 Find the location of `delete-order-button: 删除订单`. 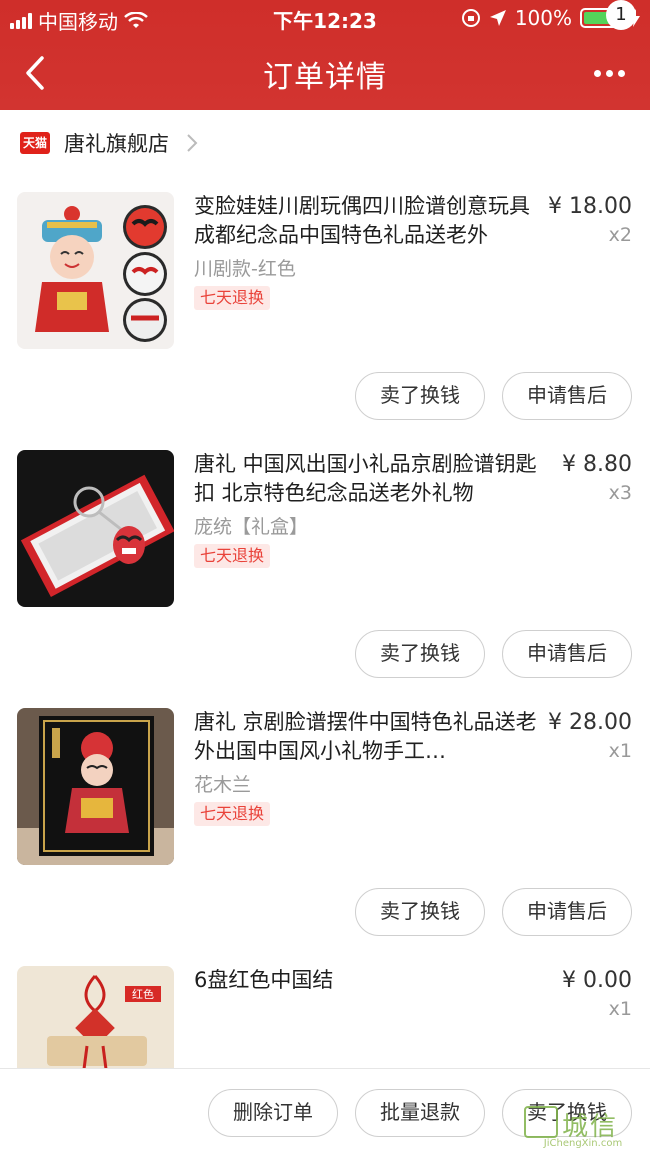

delete-order-button: 删除订单 is located at coordinates (273, 1113).